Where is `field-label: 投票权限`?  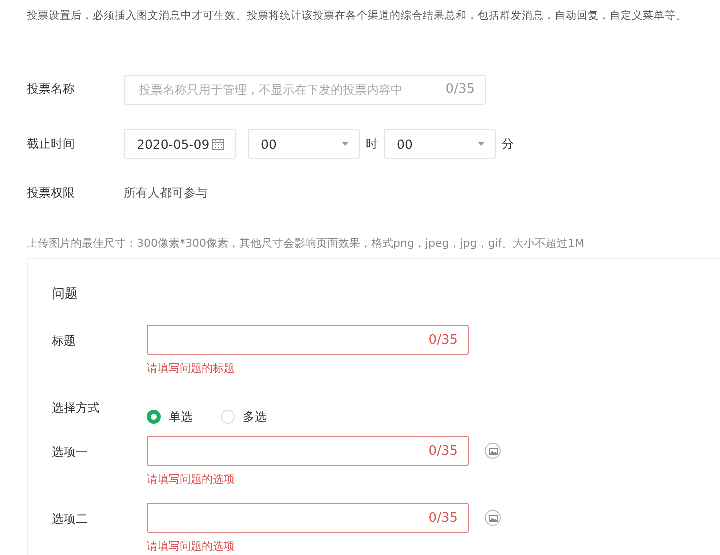
field-label: 投票权限 is located at coordinates (51, 193).